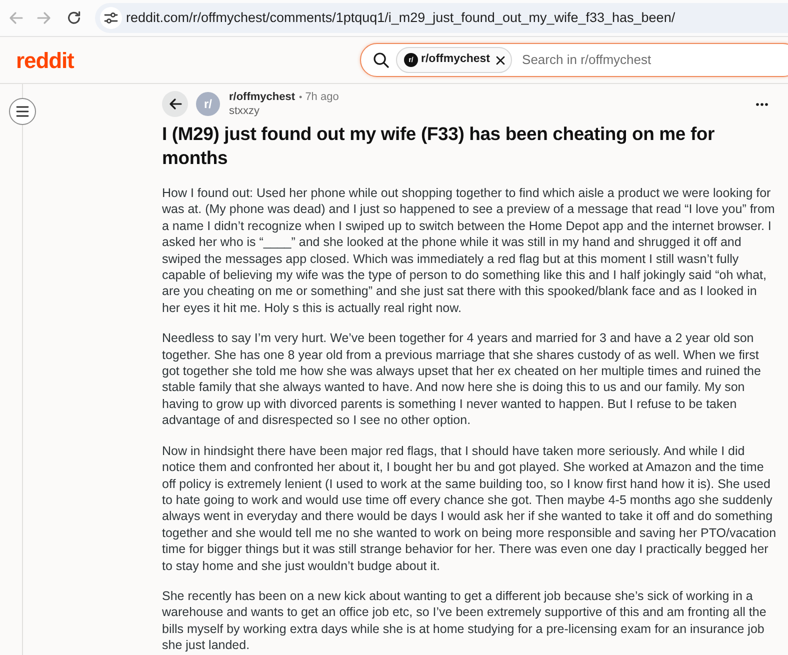  I want to click on forward-arrow-icon, so click(44, 18).